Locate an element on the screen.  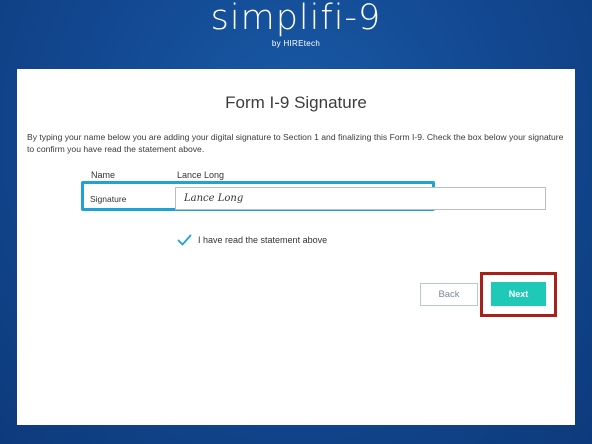
brand-byline: by HIREtech is located at coordinates (296, 43).